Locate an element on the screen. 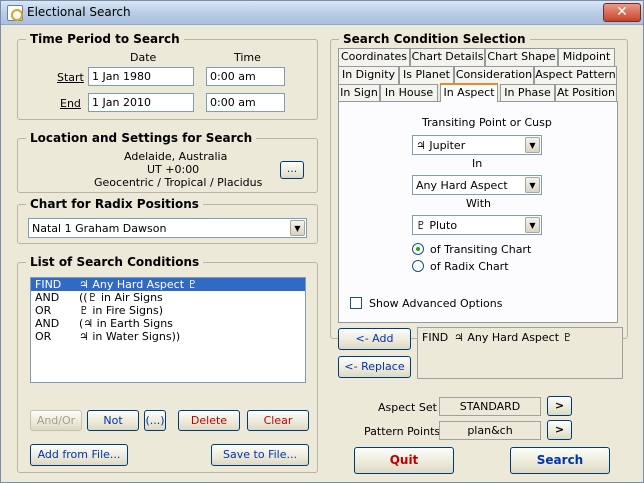  list-item: FIND ♃ Any Hard Aspect ♇ is located at coordinates (168, 284).